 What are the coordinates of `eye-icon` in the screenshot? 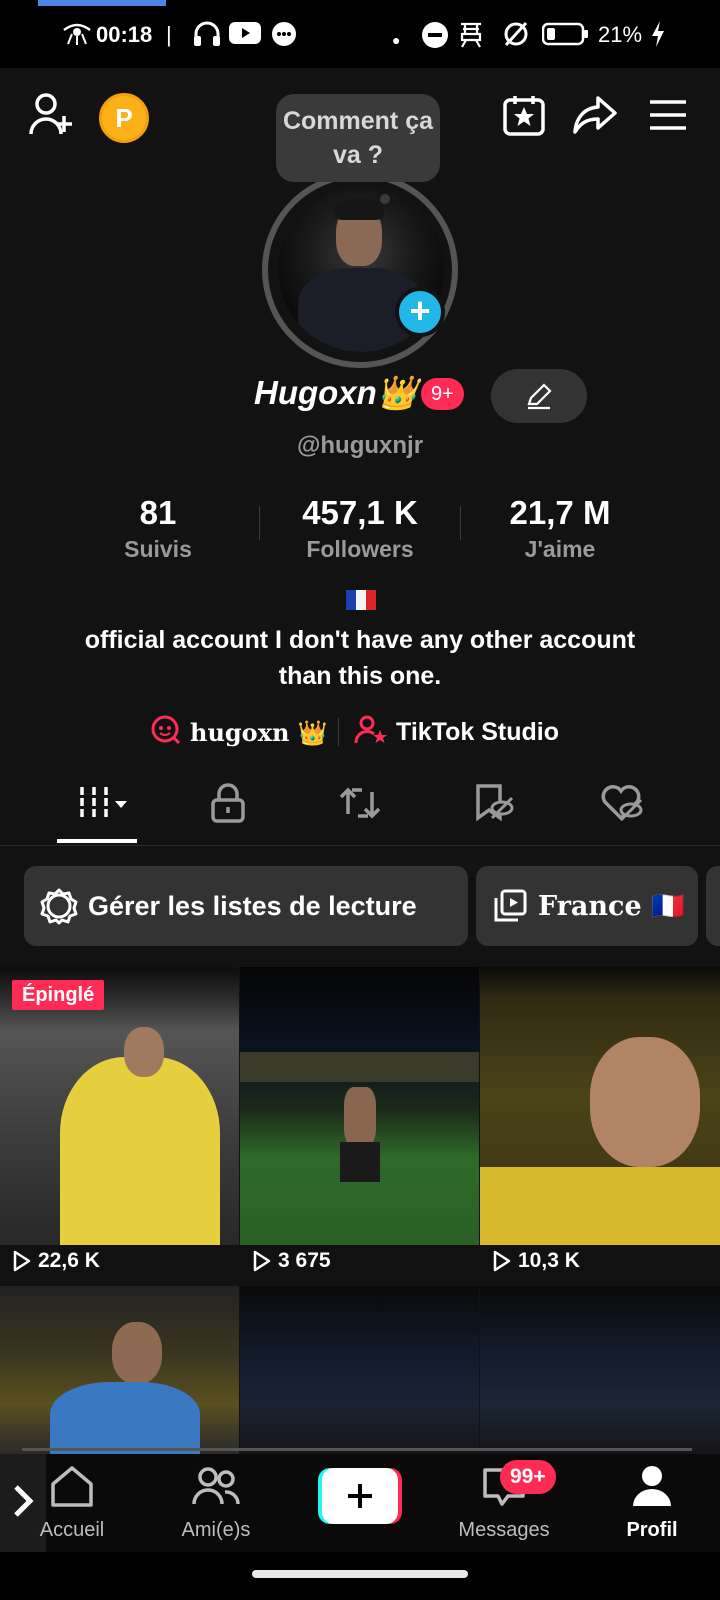 It's located at (77, 36).